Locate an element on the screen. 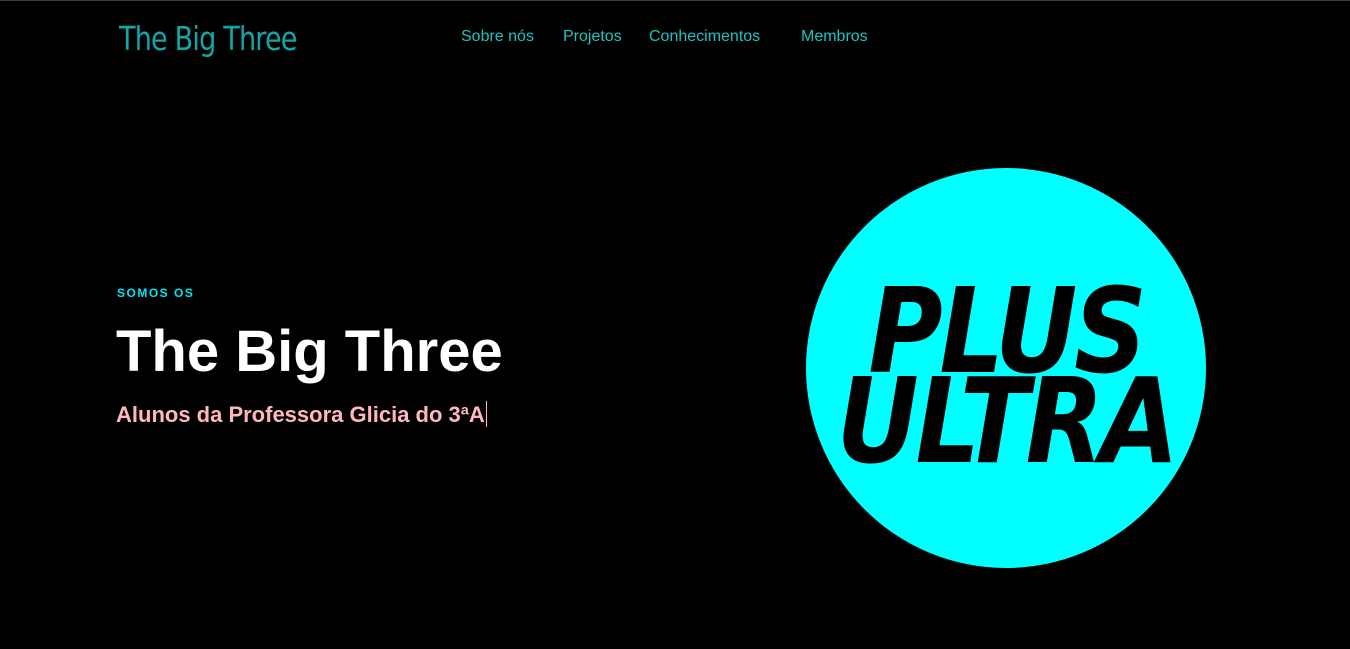 This screenshot has width=1350, height=649. nav-link-sobre-nos: Sobre nós is located at coordinates (497, 37).